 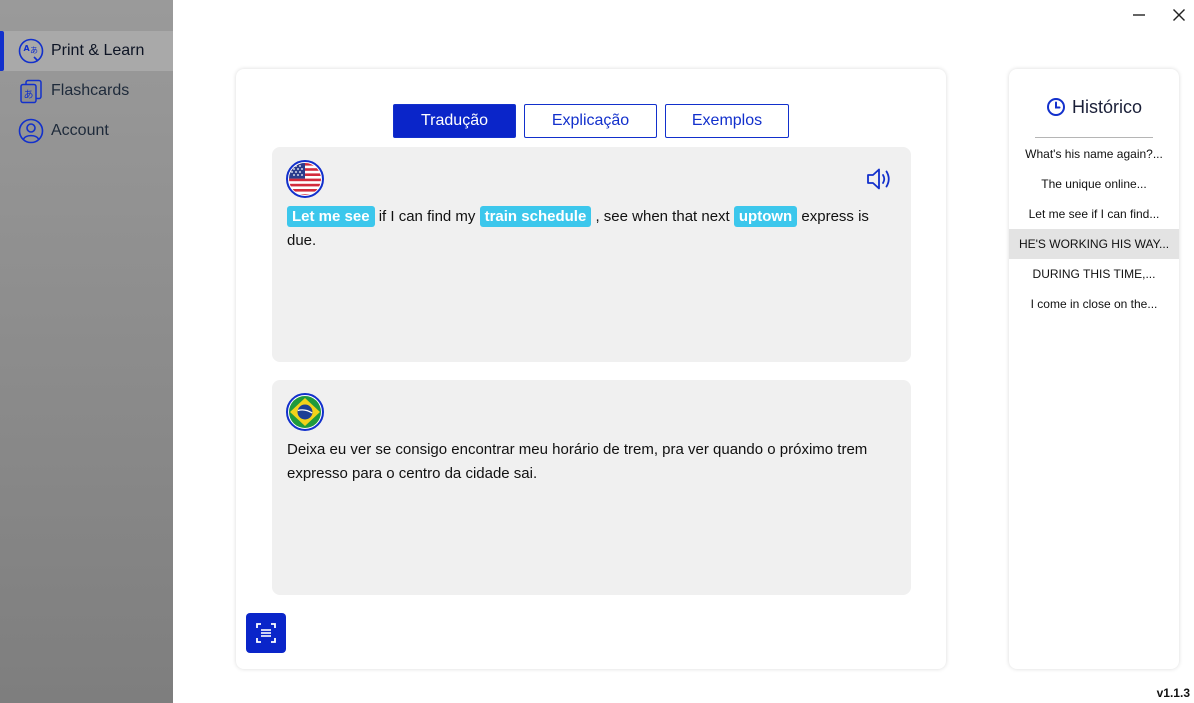 What do you see at coordinates (305, 412) in the screenshot?
I see `brazil-flag-icon` at bounding box center [305, 412].